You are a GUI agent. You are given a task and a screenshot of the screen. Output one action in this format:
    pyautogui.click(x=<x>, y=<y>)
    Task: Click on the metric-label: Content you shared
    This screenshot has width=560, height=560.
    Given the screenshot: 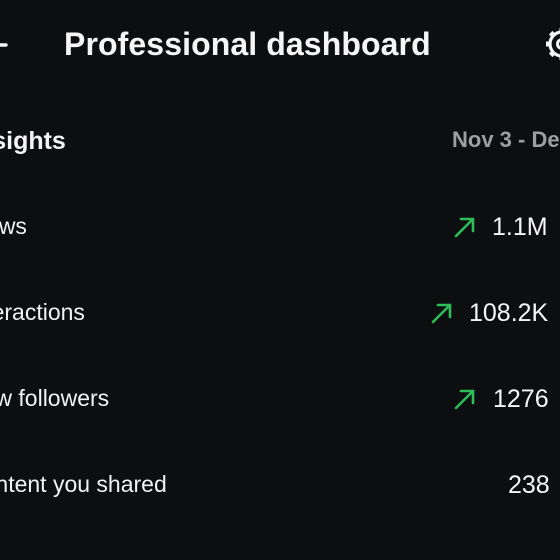 What is the action you would take?
    pyautogui.click(x=83, y=484)
    